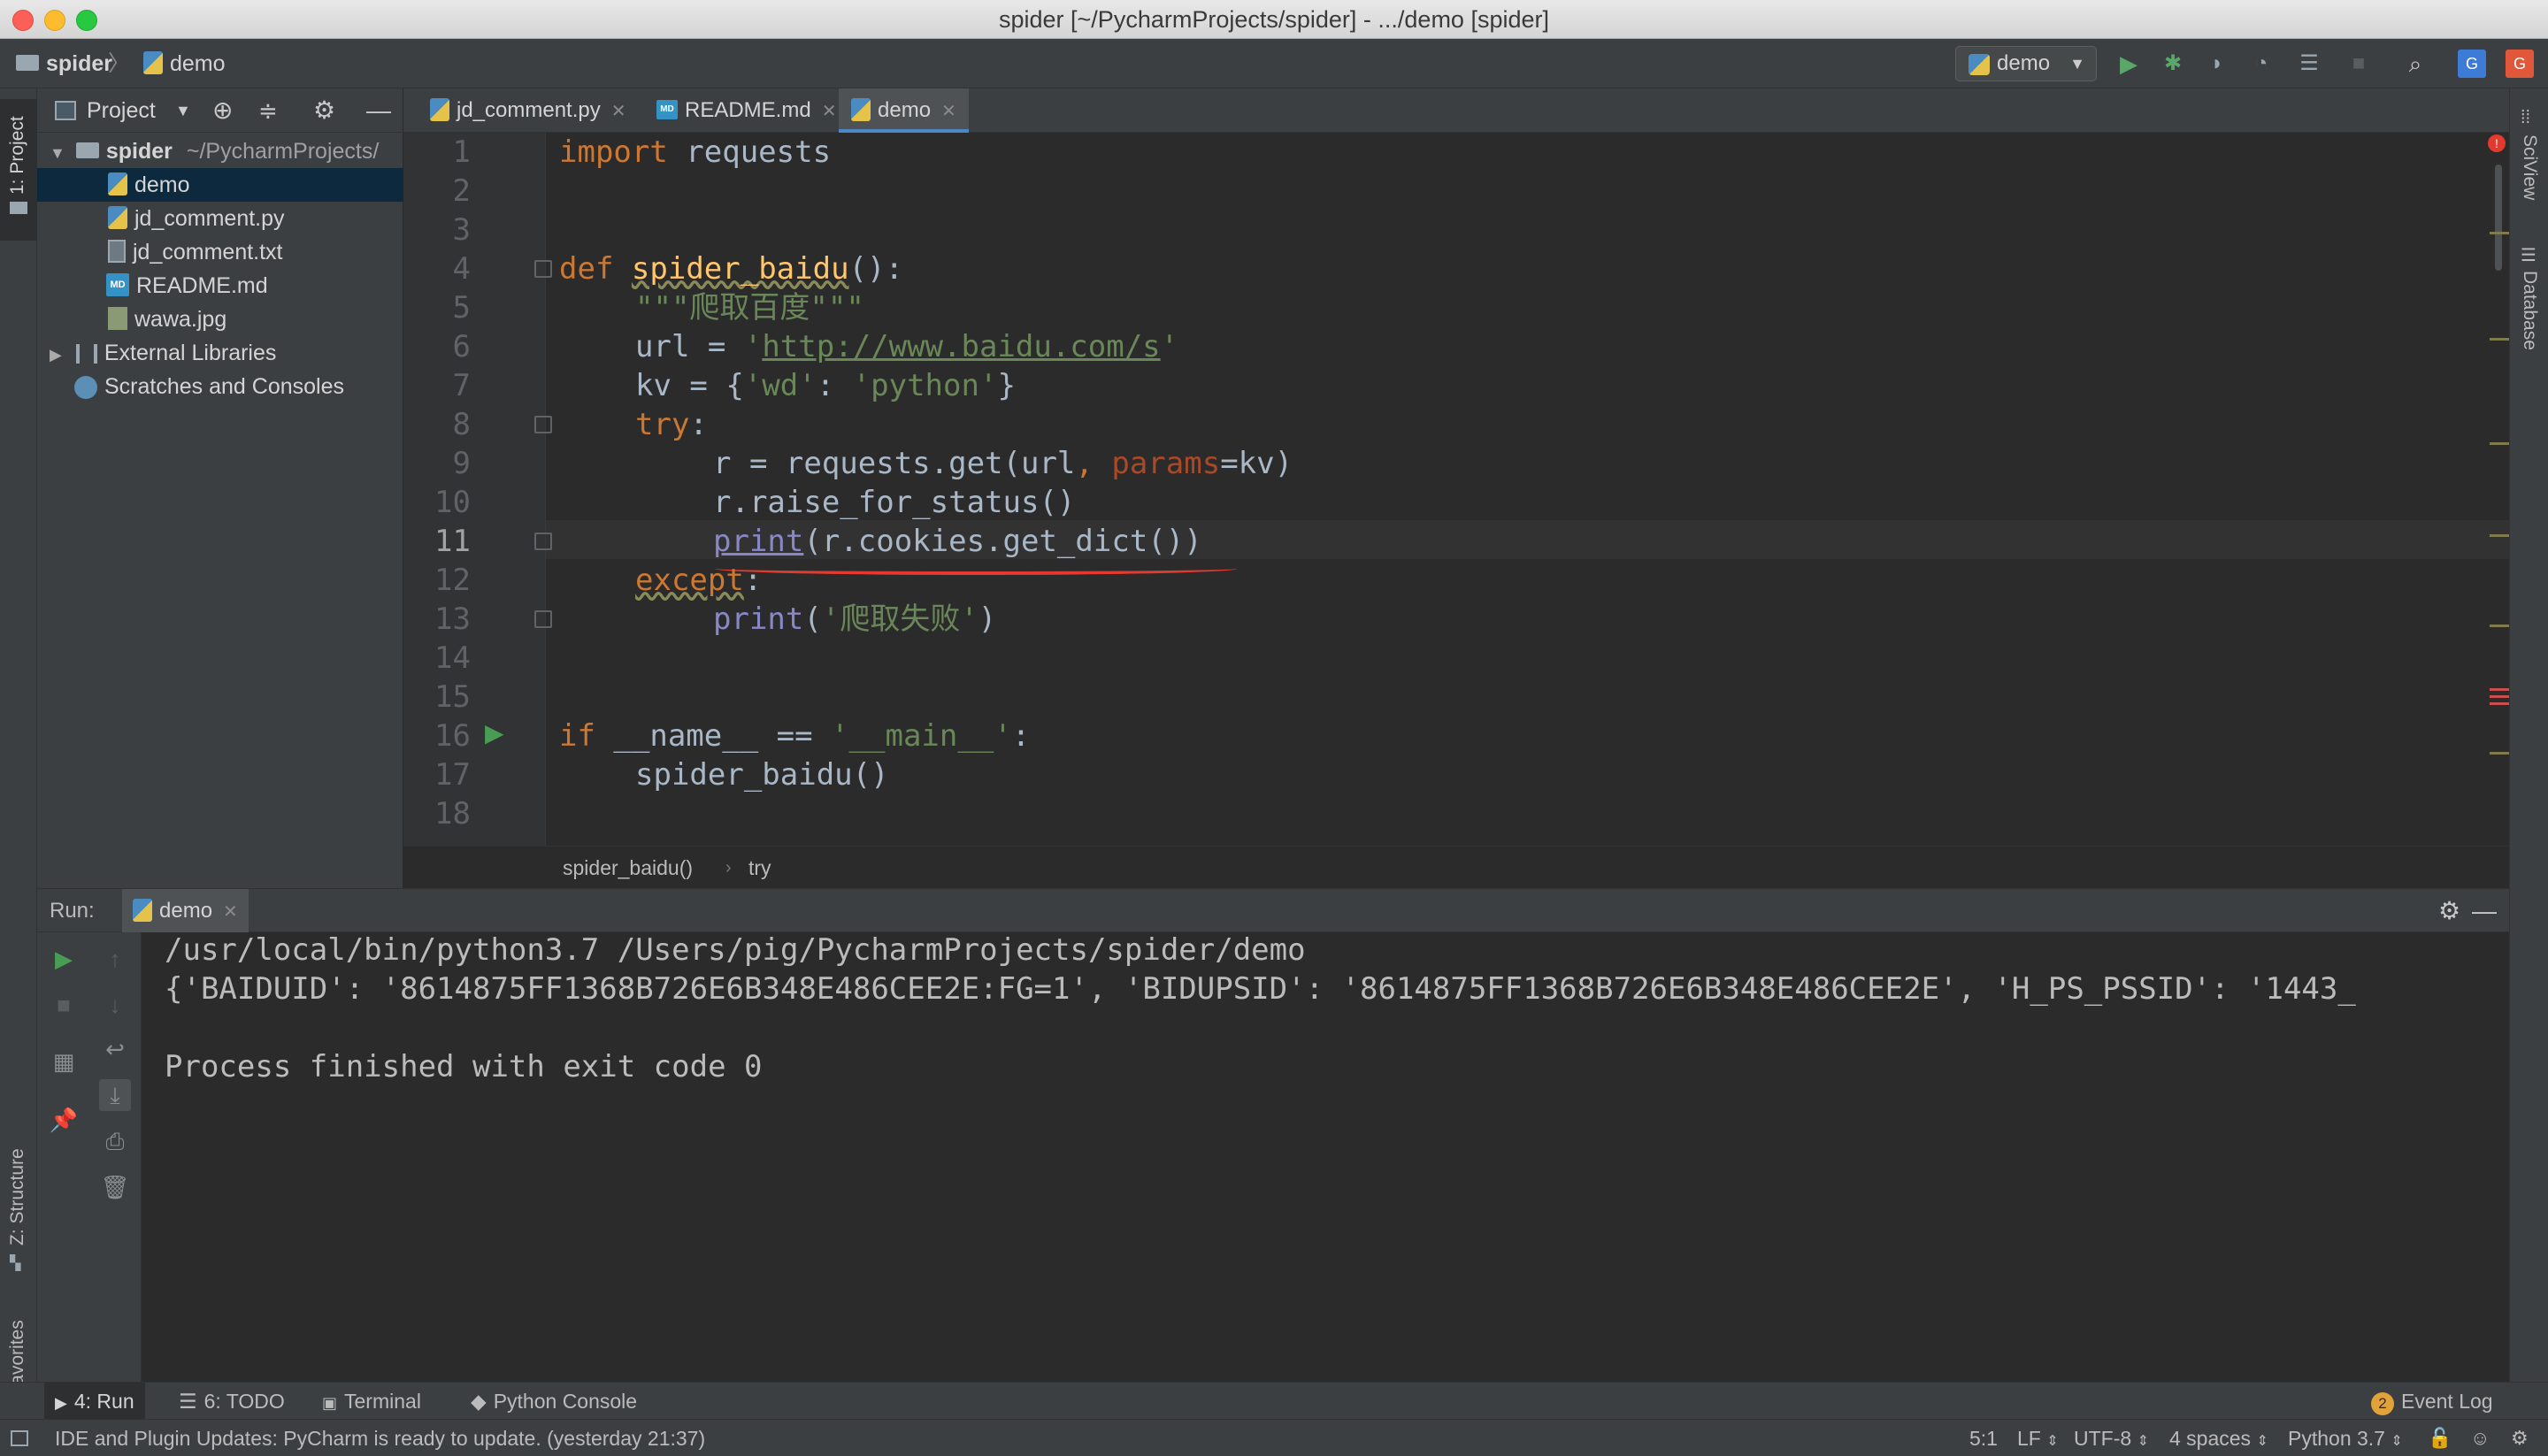 Image resolution: width=2548 pixels, height=1456 pixels. I want to click on trash-icon: 🗑, so click(115, 1187).